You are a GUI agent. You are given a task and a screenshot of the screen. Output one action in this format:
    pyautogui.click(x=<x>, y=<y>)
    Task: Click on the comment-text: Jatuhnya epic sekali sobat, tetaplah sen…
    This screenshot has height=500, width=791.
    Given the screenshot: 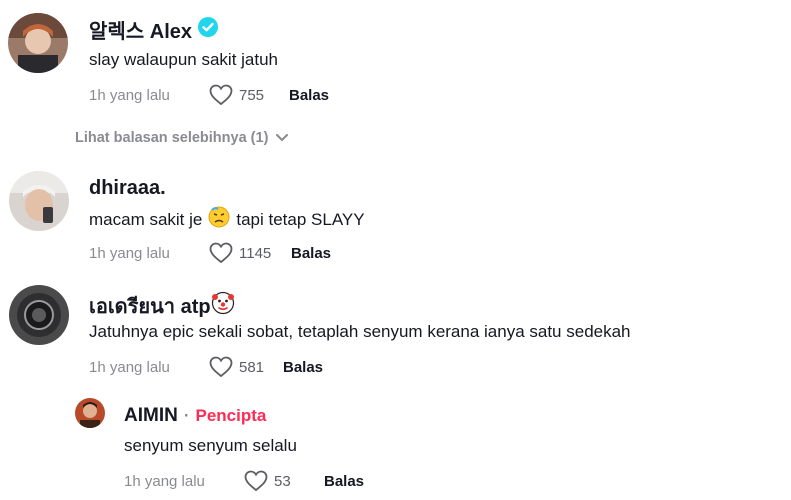 What is the action you would take?
    pyautogui.click(x=360, y=331)
    